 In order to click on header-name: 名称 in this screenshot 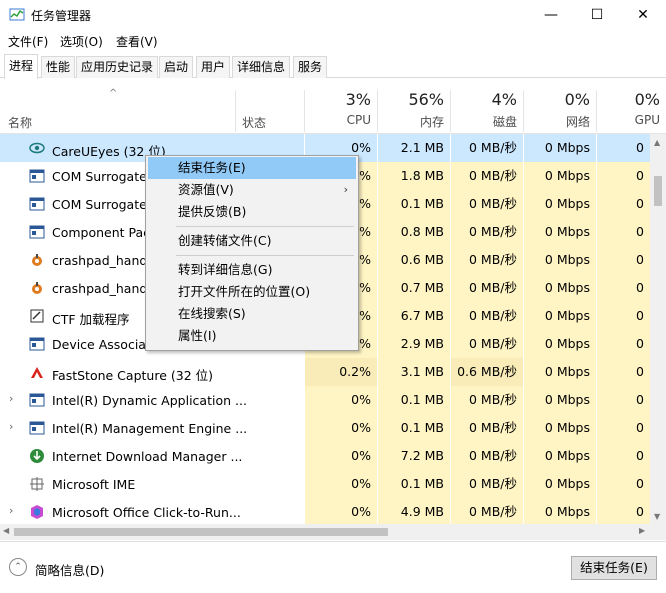, I will do `click(20, 122)`.